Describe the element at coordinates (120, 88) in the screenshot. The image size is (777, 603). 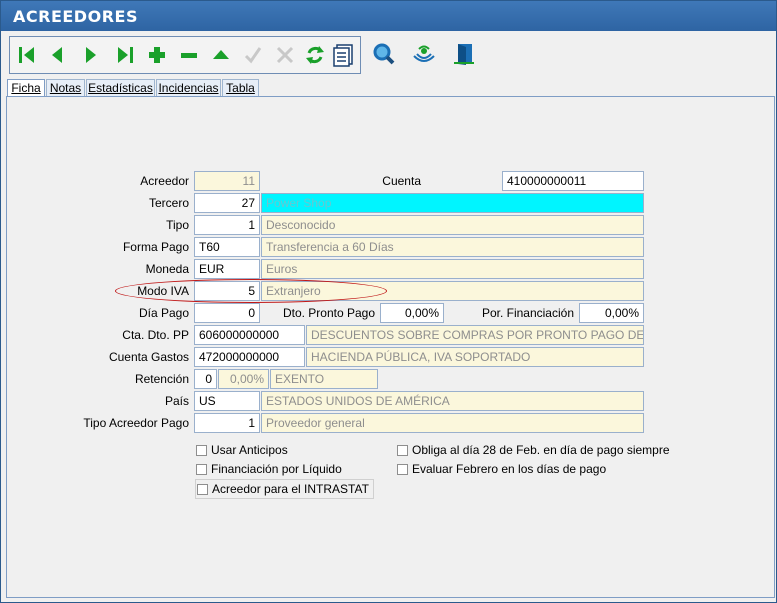
I see `tab-estadisticas: Estadísticas` at that location.